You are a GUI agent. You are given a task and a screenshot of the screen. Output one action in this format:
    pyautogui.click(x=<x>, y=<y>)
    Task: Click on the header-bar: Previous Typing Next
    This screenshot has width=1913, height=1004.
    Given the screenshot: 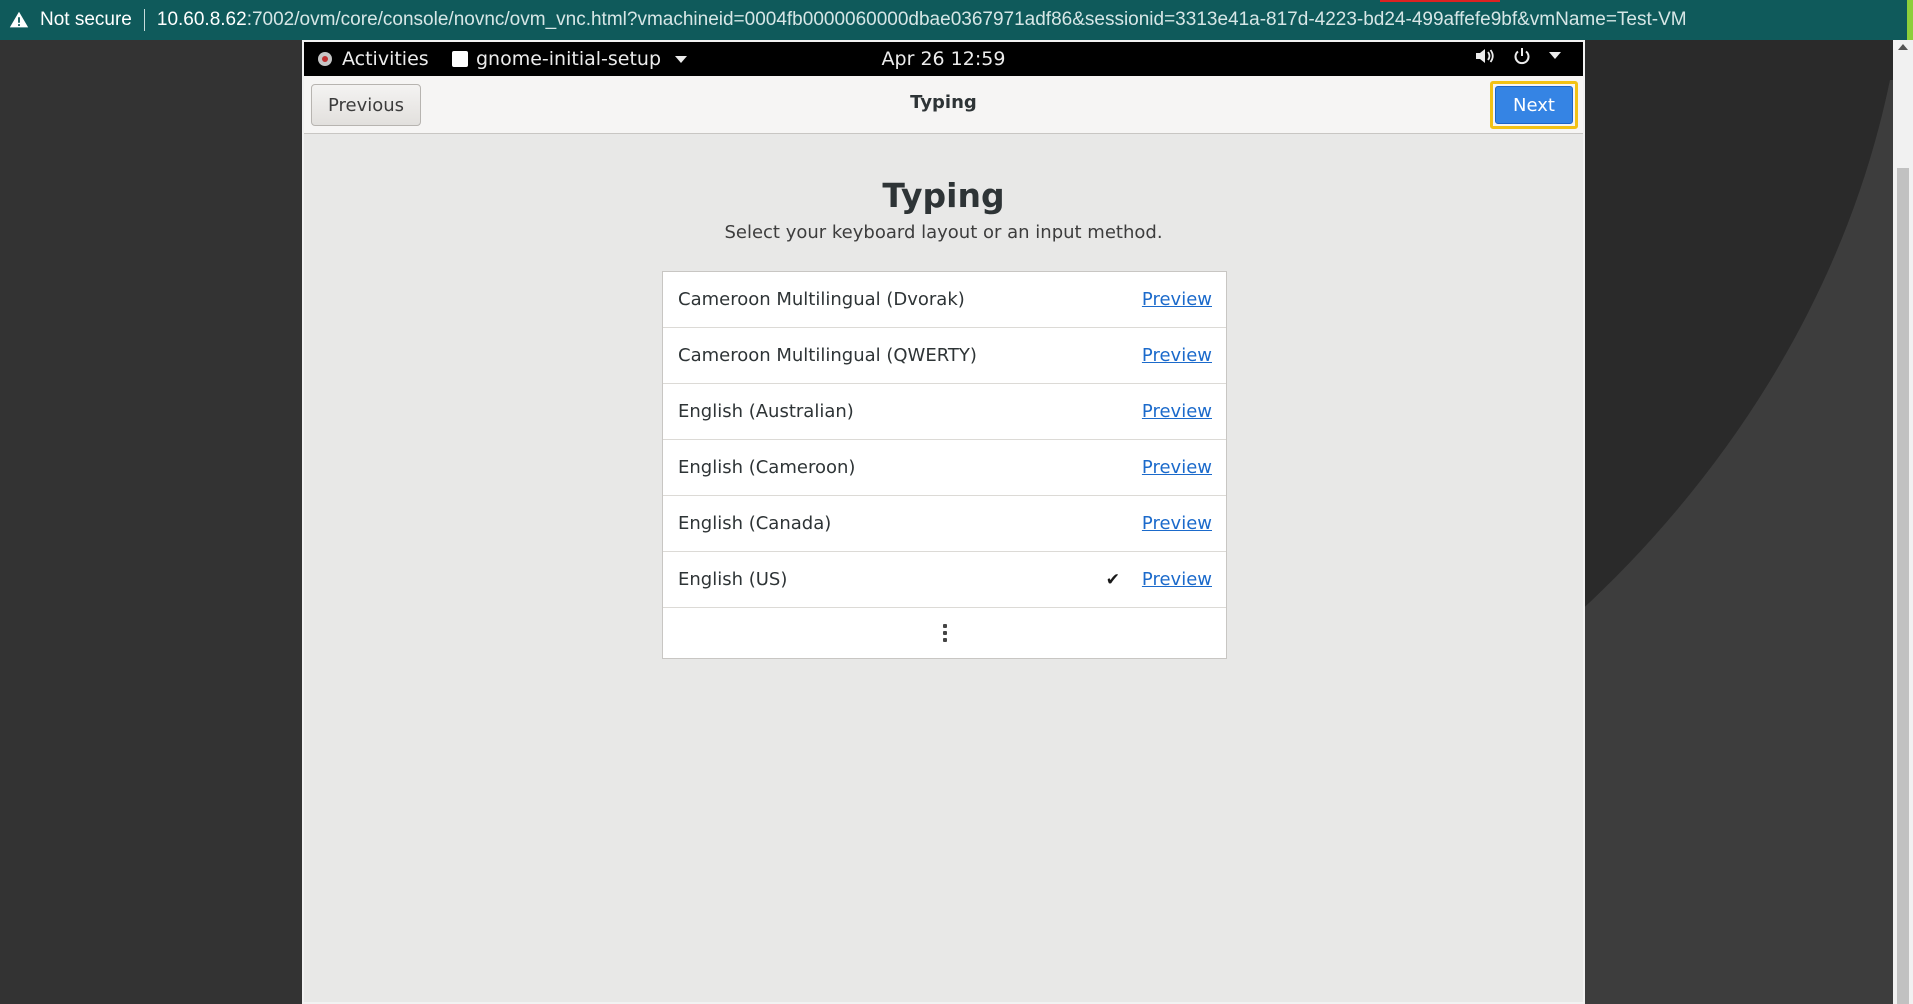 What is the action you would take?
    pyautogui.click(x=943, y=105)
    